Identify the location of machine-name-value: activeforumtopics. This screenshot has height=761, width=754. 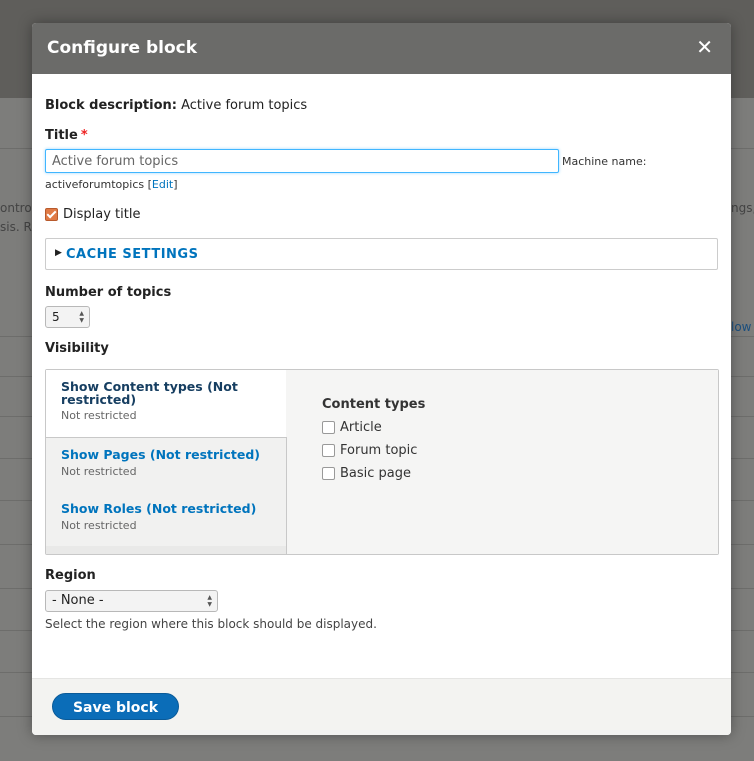
(95, 184).